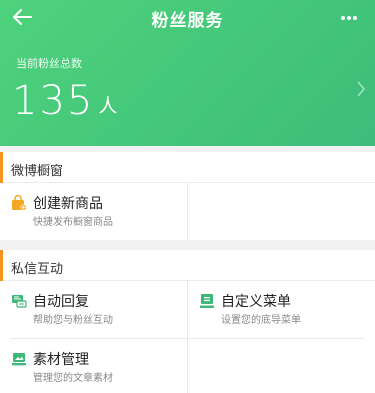  What do you see at coordinates (19, 359) in the screenshot?
I see `material-icon` at bounding box center [19, 359].